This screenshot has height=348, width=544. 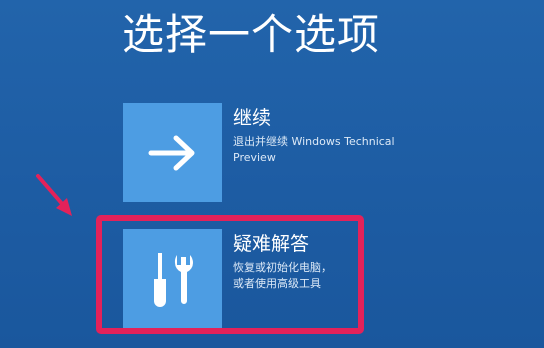 I want to click on page-title: 选择一个选项, so click(x=251, y=34).